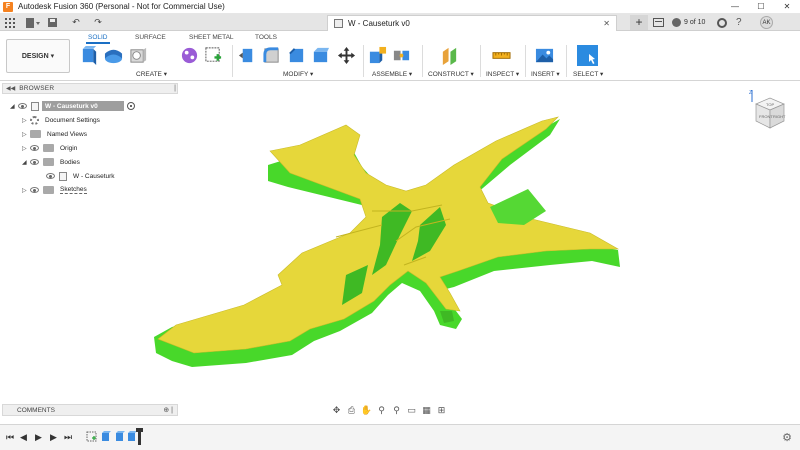 This screenshot has height=450, width=800. I want to click on collapse-triangle-icon: ◢, so click(26, 162).